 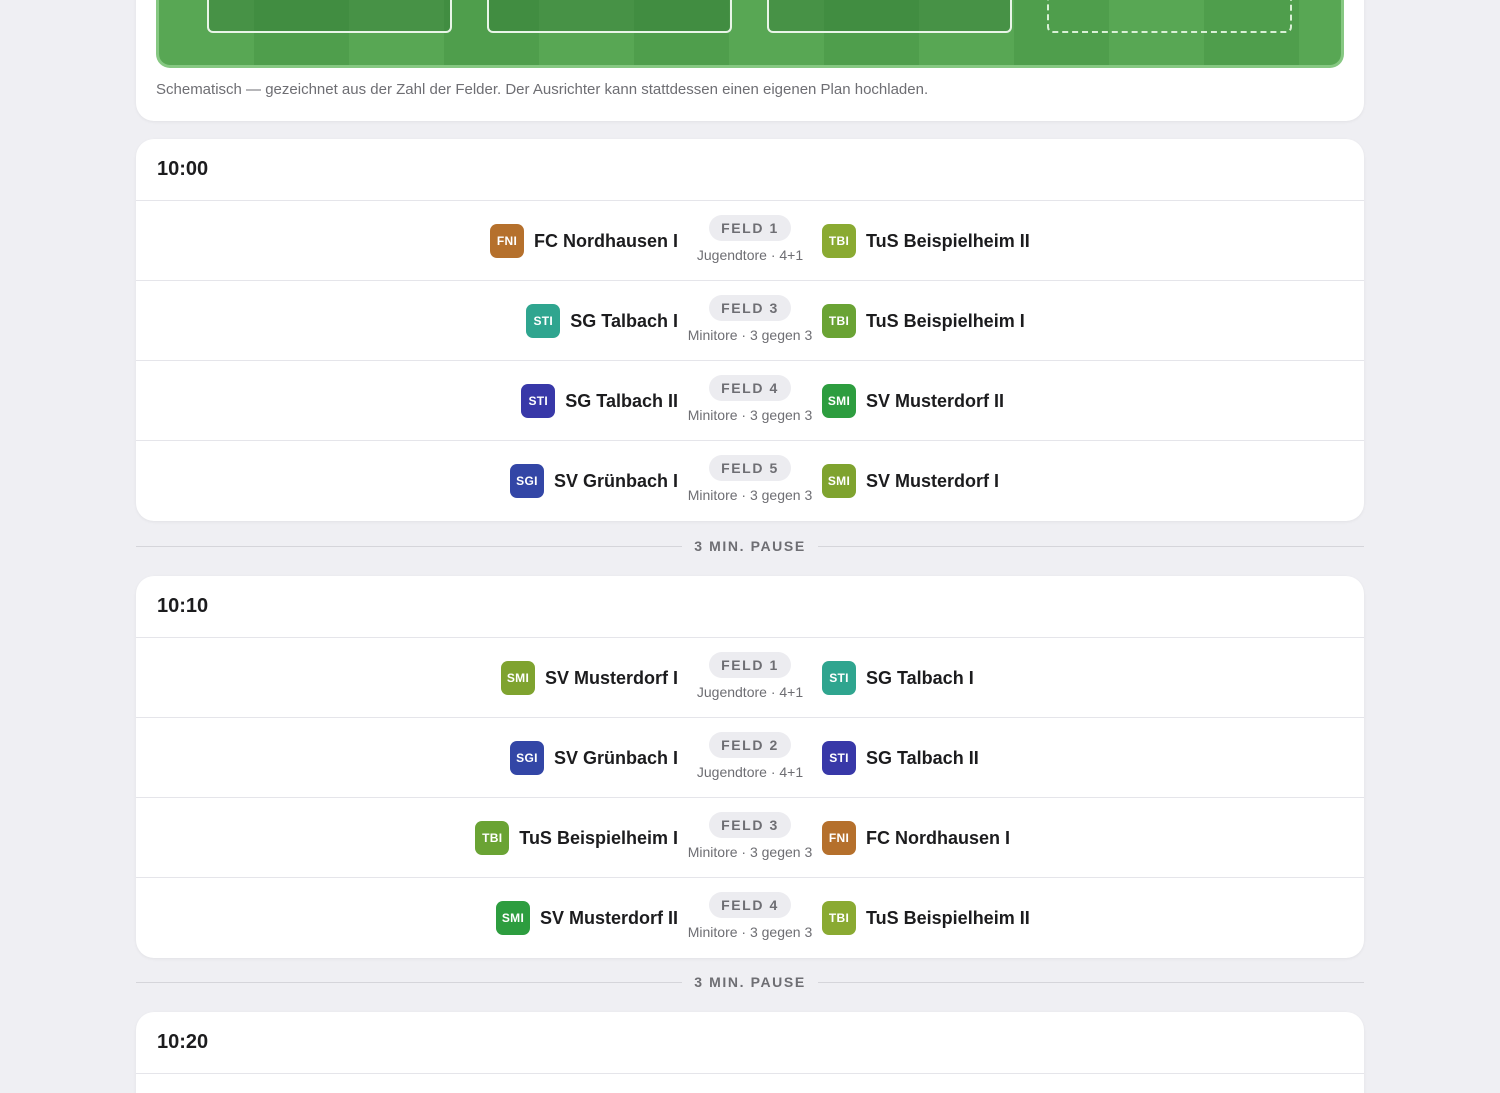 I want to click on away-team: STI SG Talbach II, so click(x=900, y=758).